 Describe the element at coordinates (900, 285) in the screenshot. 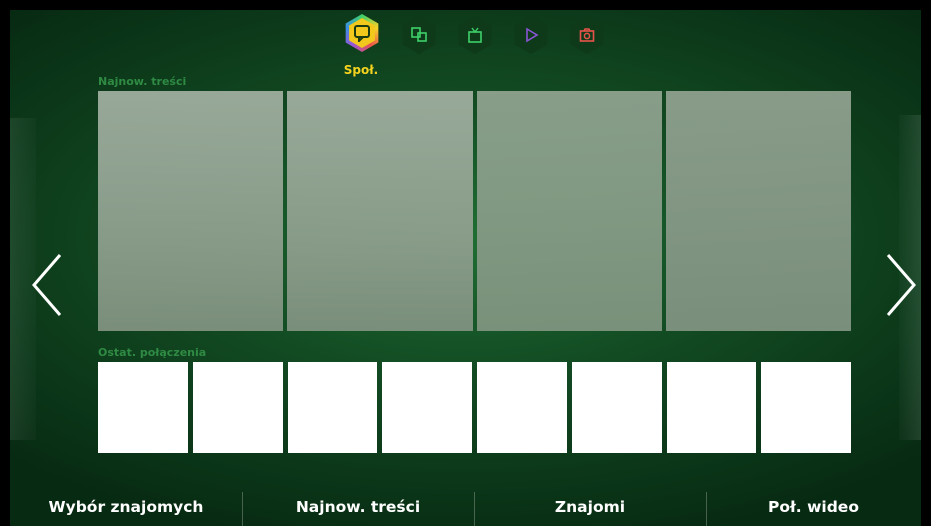

I see `next-arrow-icon` at that location.